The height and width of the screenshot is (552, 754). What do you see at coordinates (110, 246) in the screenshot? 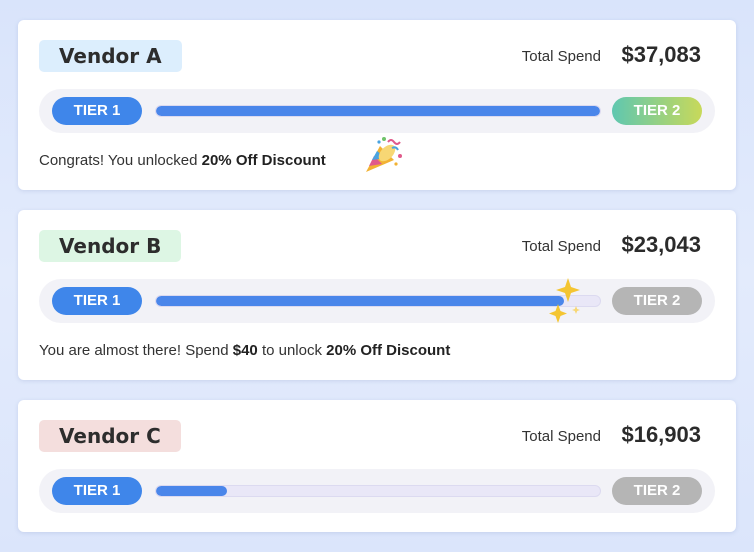
I see `vendor-name-tag: Vendor B` at bounding box center [110, 246].